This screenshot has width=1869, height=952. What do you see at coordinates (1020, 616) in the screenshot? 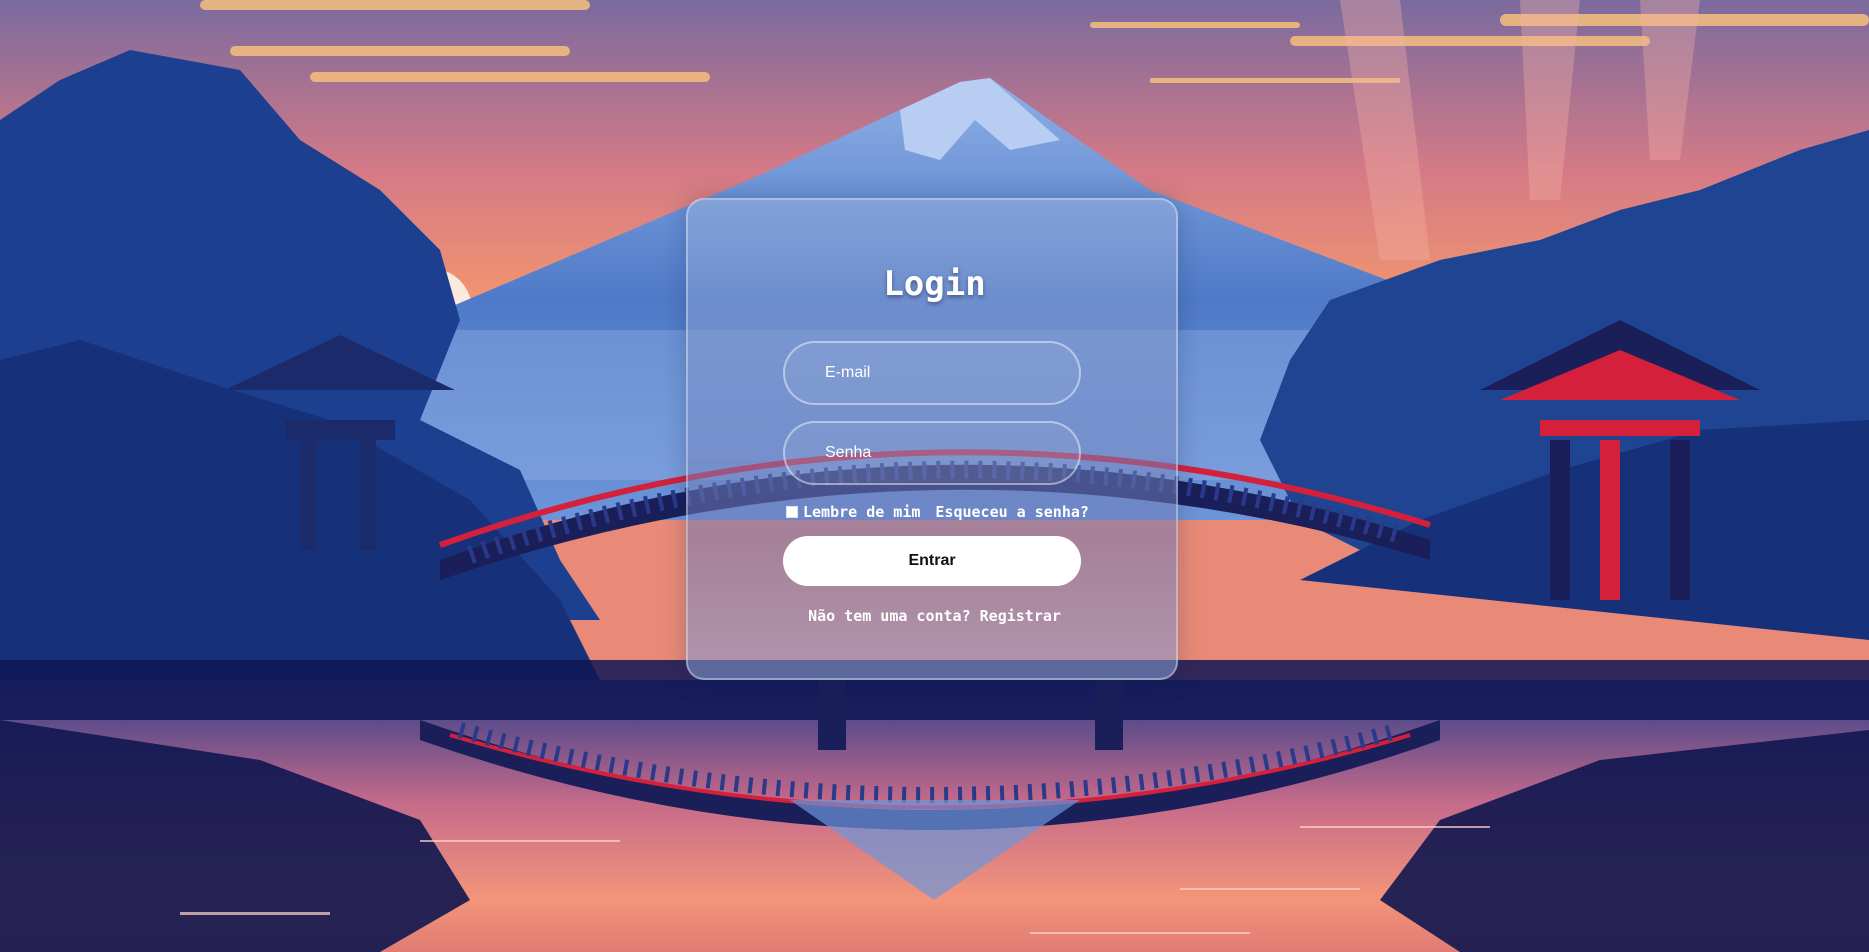
I see `register-link: Registrar` at bounding box center [1020, 616].